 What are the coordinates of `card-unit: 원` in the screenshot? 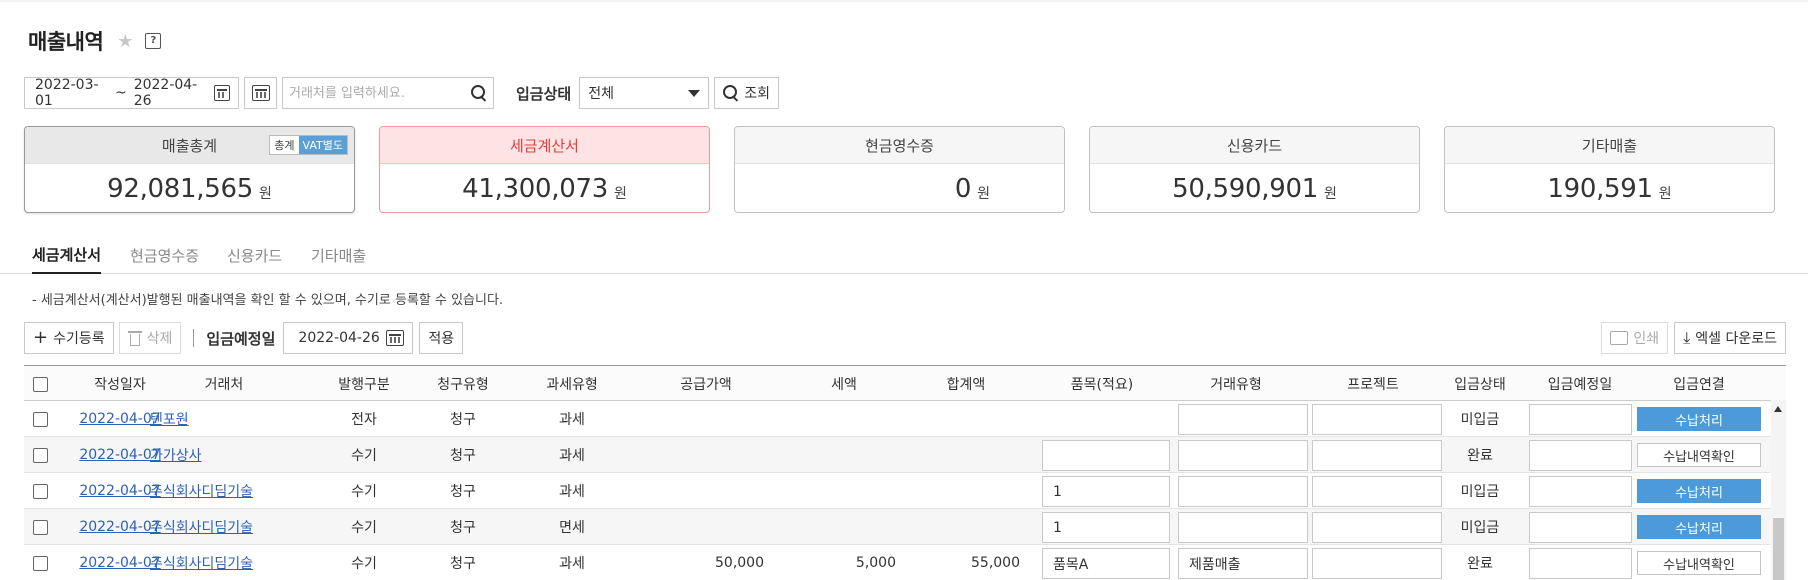 It's located at (983, 194).